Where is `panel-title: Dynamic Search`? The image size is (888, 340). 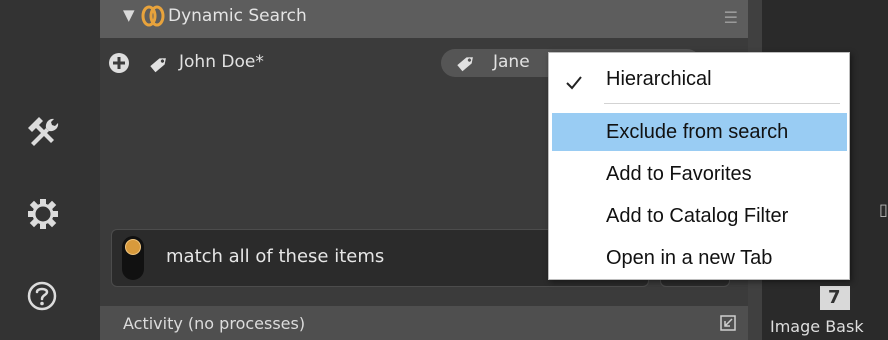 panel-title: Dynamic Search is located at coordinates (237, 16).